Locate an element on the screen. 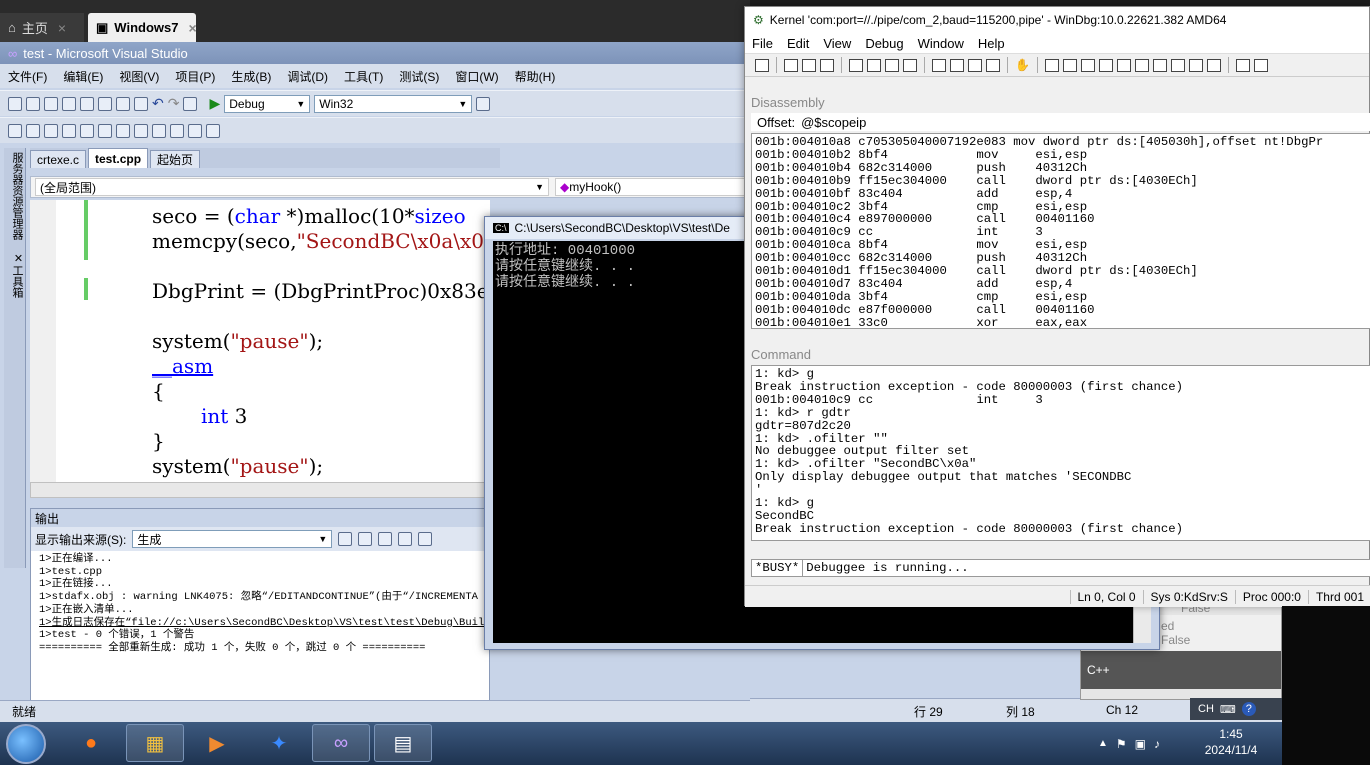 The image size is (1370, 765). bookmark-icon is located at coordinates (159, 130).